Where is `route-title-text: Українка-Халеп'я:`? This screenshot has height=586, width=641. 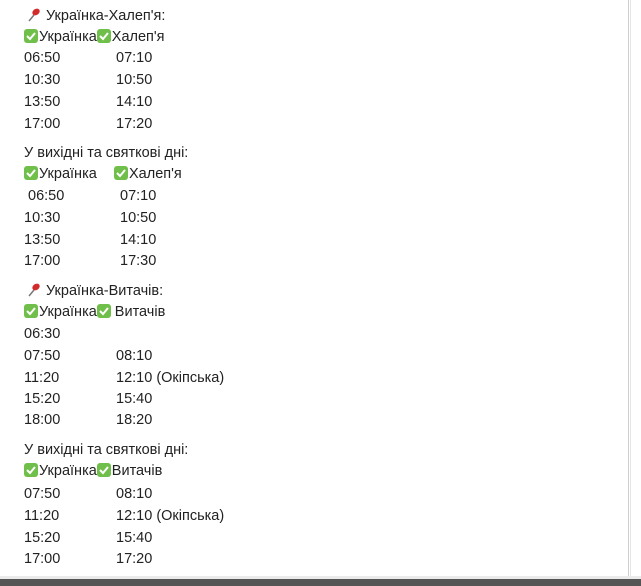 route-title-text: Українка-Халеп'я: is located at coordinates (106, 16).